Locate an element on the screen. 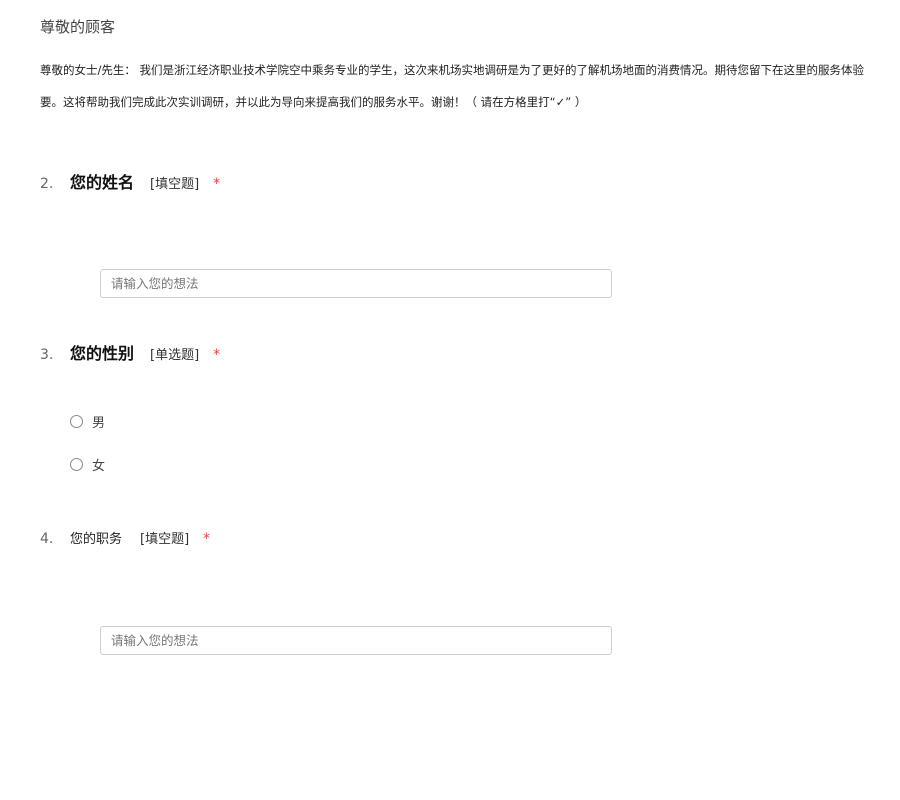  question-name: 2. 您的姓名 [填空题] * is located at coordinates (130, 181).